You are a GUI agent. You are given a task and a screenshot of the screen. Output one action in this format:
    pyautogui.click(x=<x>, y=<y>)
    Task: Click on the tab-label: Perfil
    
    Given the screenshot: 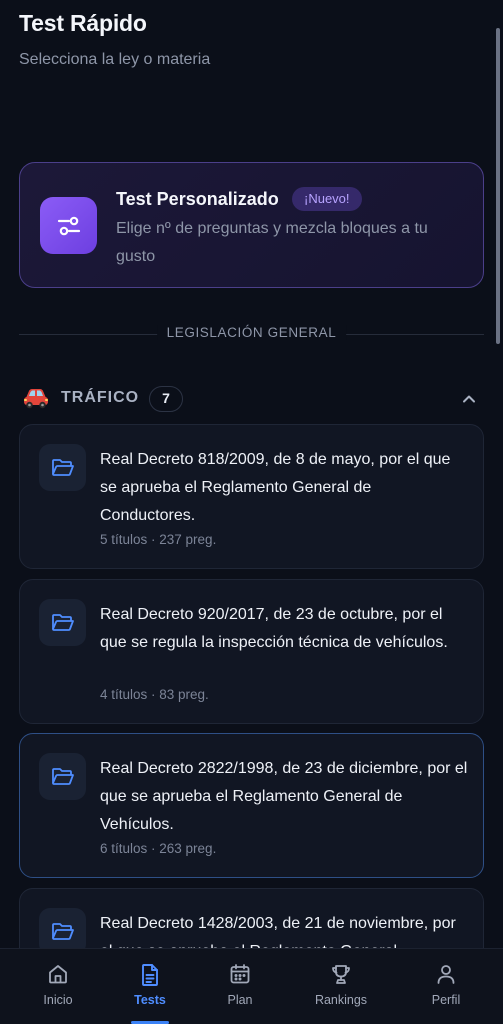 What is the action you would take?
    pyautogui.click(x=446, y=1000)
    